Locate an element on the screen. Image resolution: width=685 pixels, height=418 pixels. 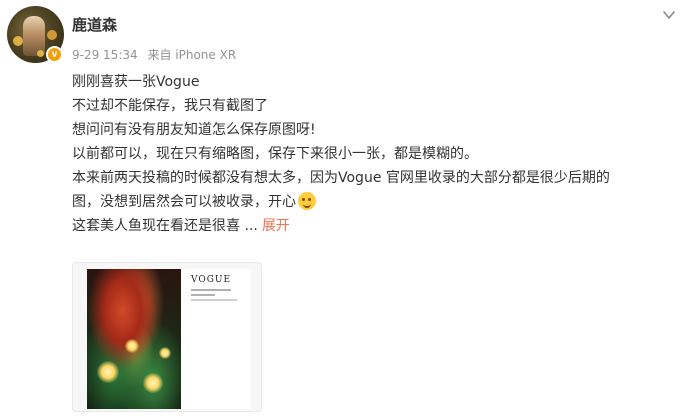
content-line-with-expand: 这套美人鱼现在看还是很喜 ... 展开 is located at coordinates (376, 226).